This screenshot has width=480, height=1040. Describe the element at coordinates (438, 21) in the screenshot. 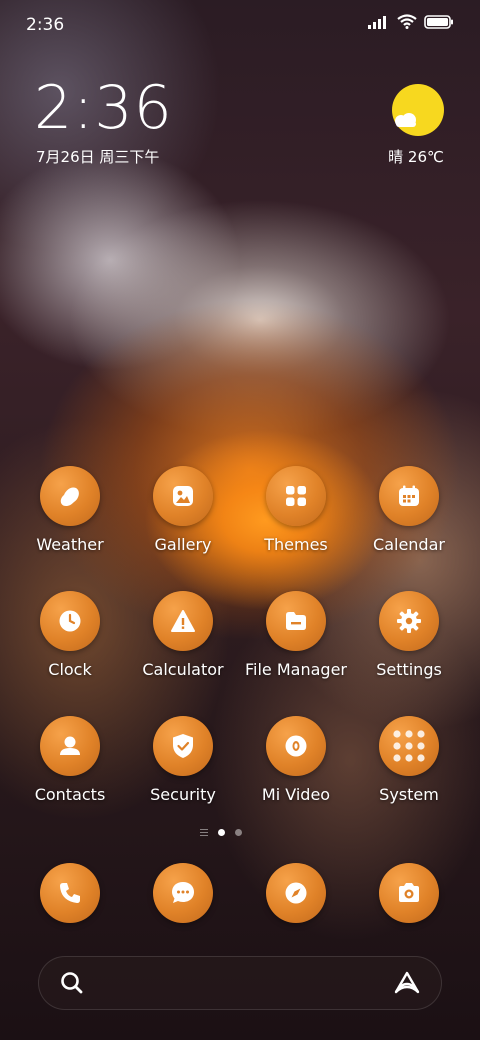

I see `battery-icon` at that location.